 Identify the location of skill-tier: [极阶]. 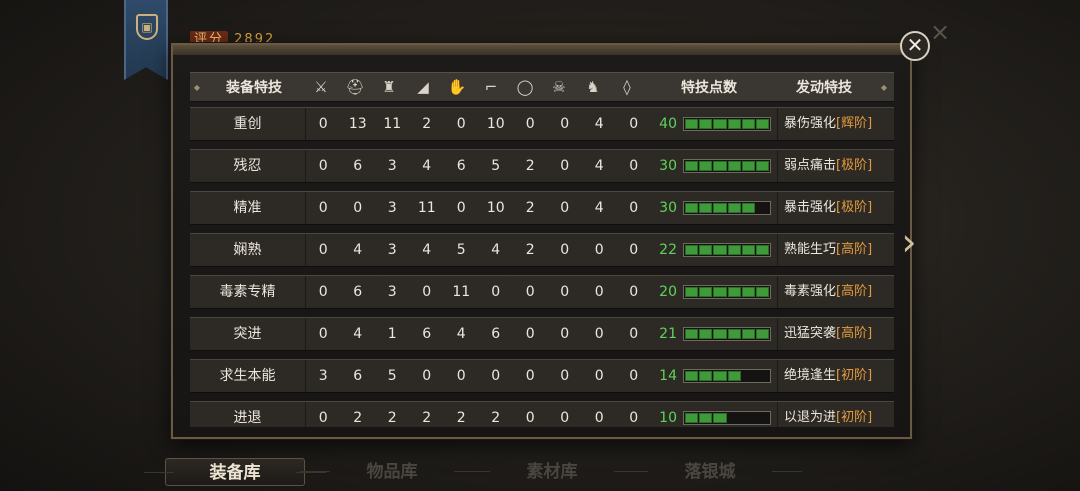
(854, 165).